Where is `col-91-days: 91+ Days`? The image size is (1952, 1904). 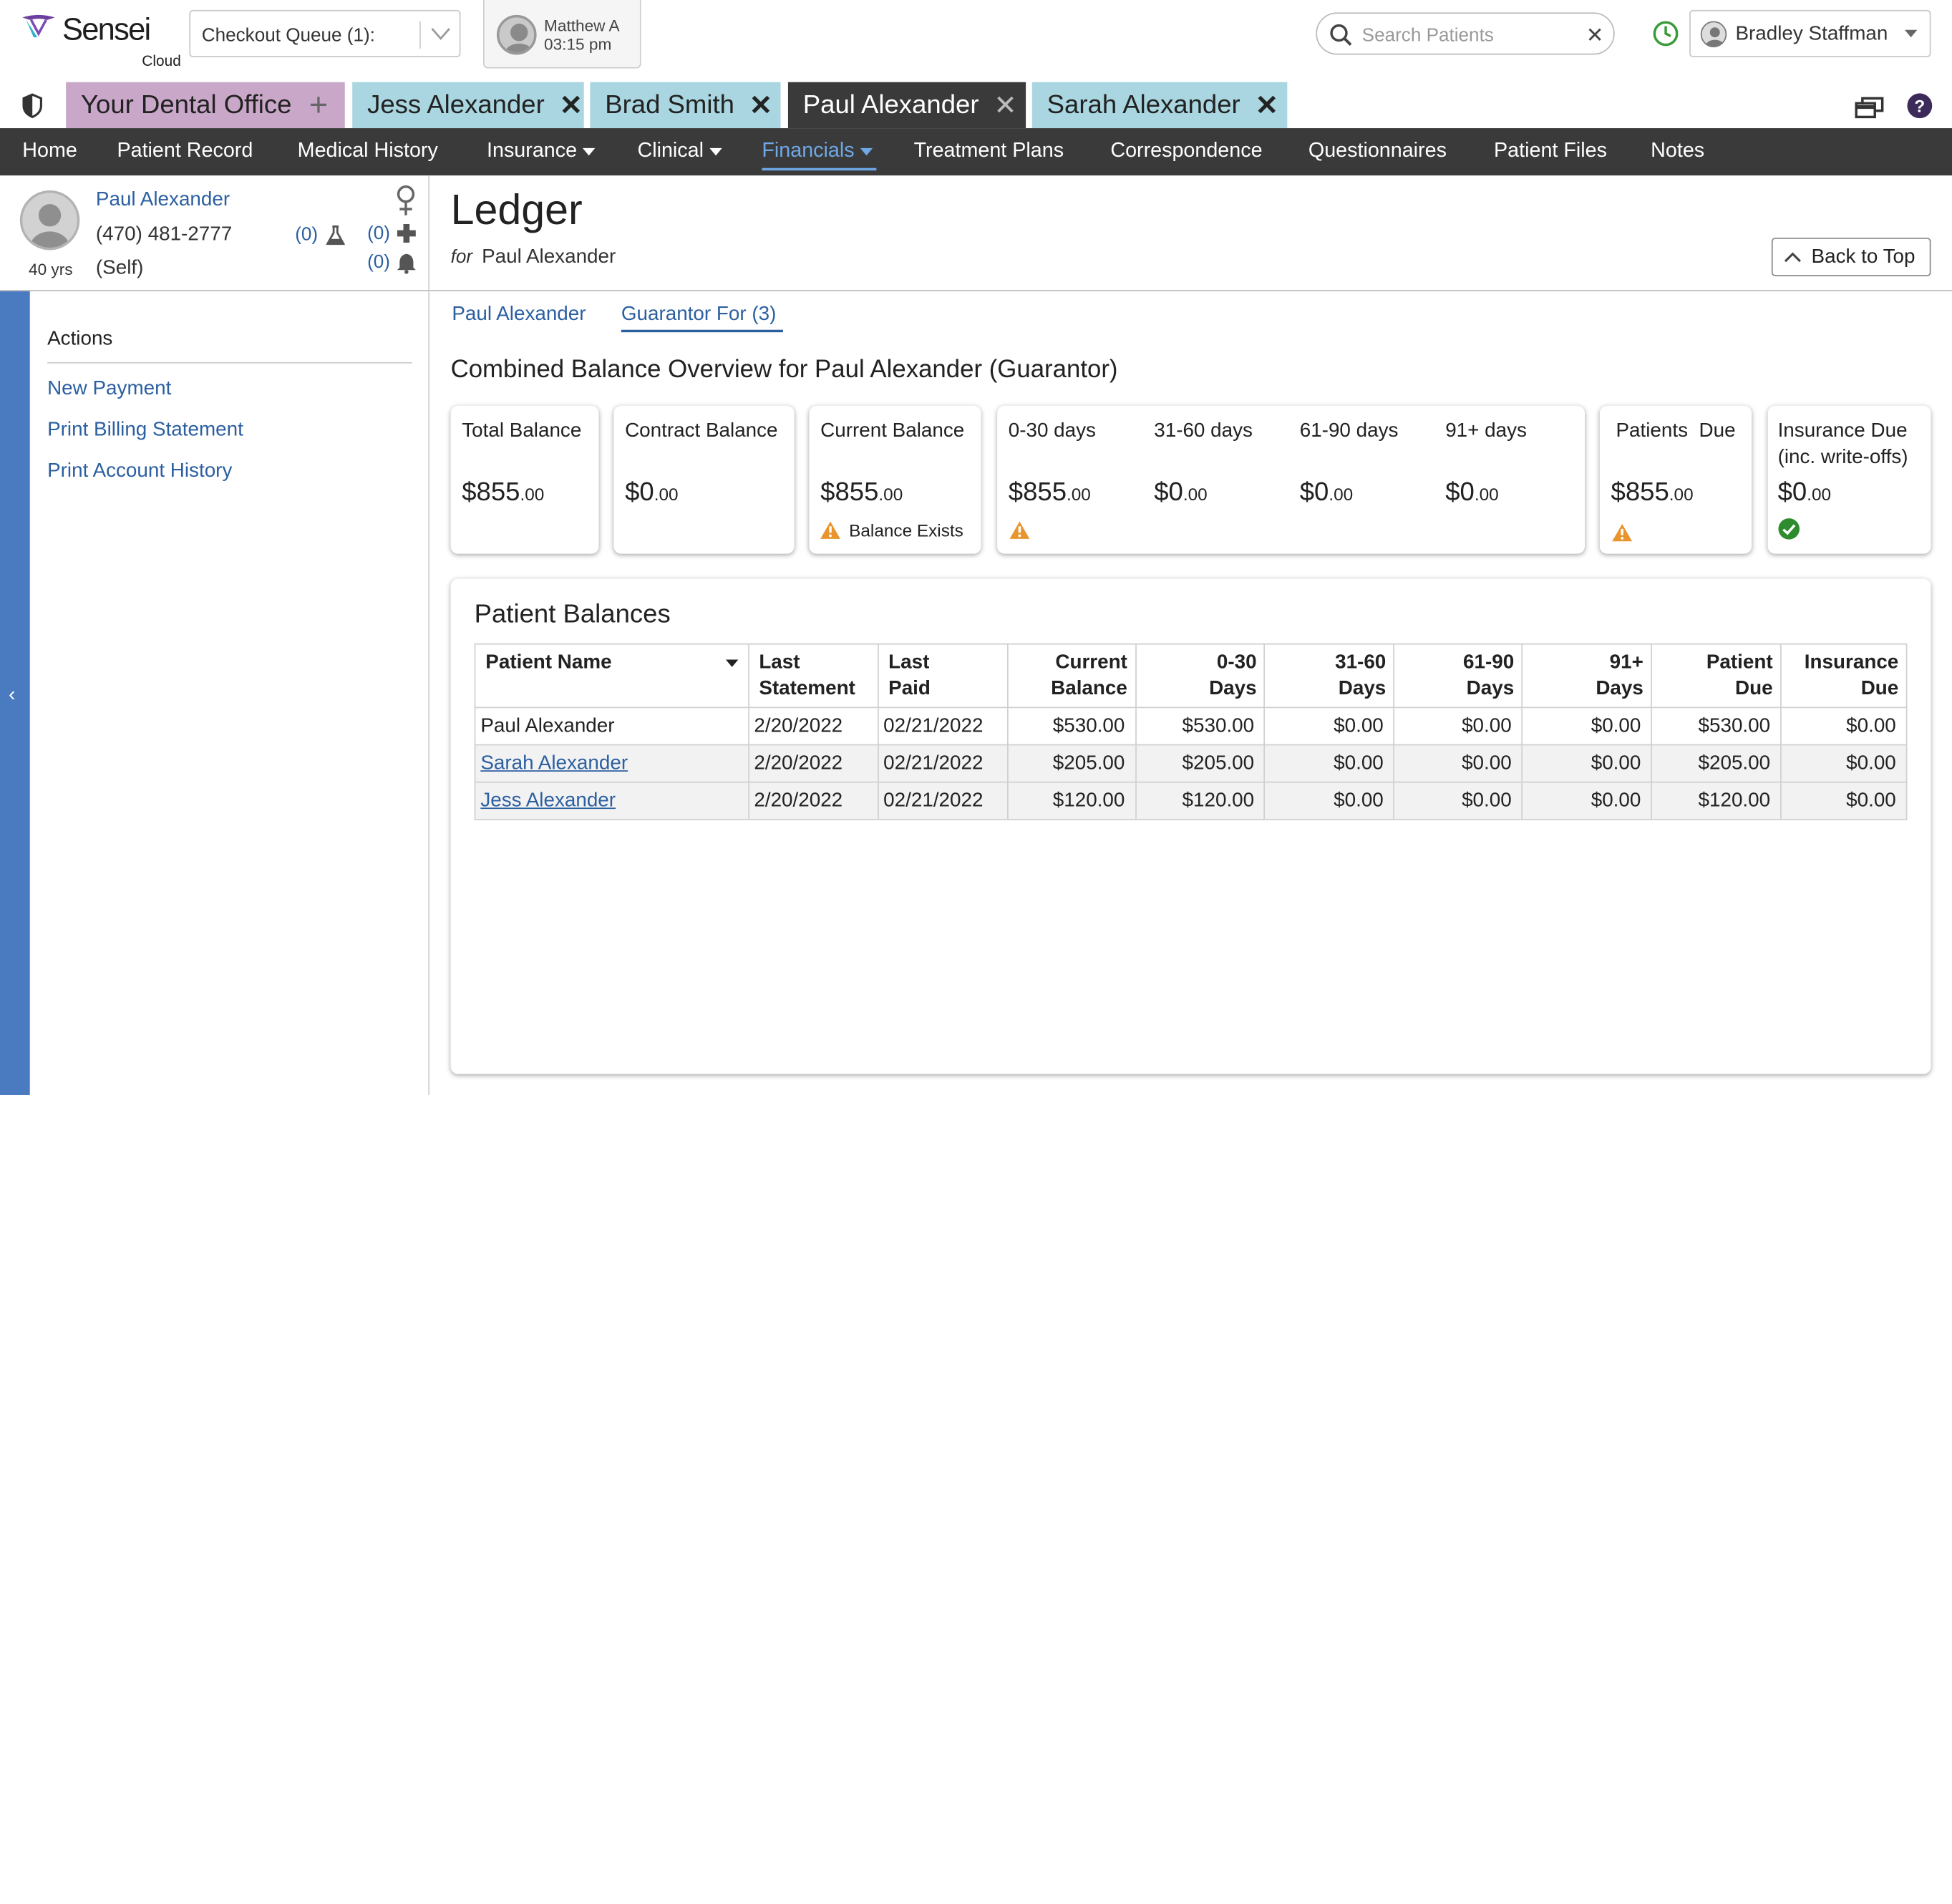
col-91-days: 91+ Days is located at coordinates (1587, 676).